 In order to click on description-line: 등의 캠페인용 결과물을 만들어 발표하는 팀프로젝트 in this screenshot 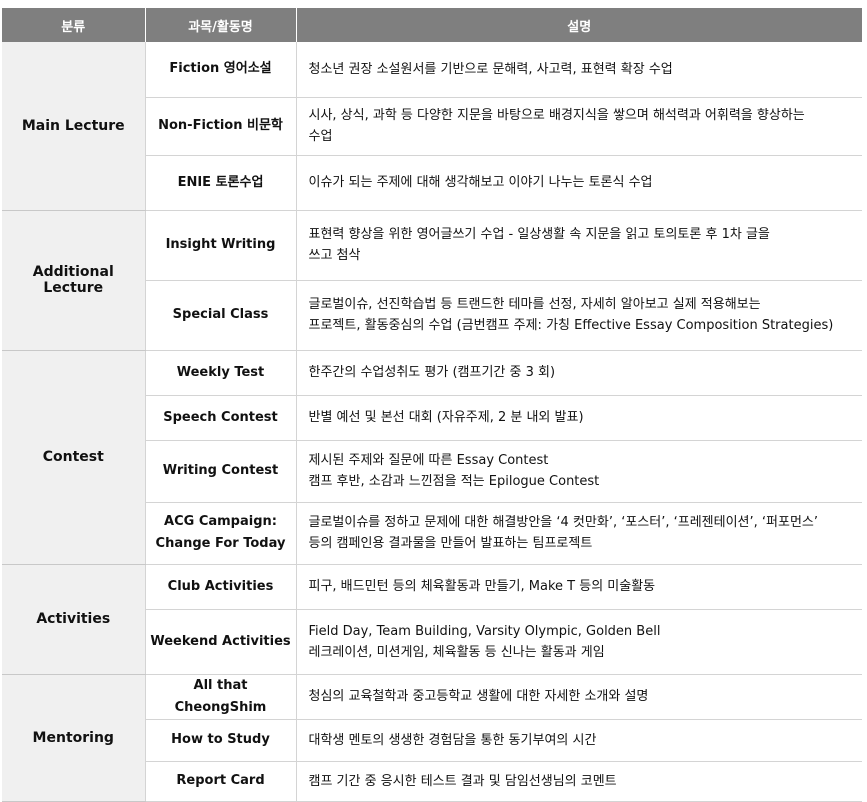, I will do `click(450, 543)`.